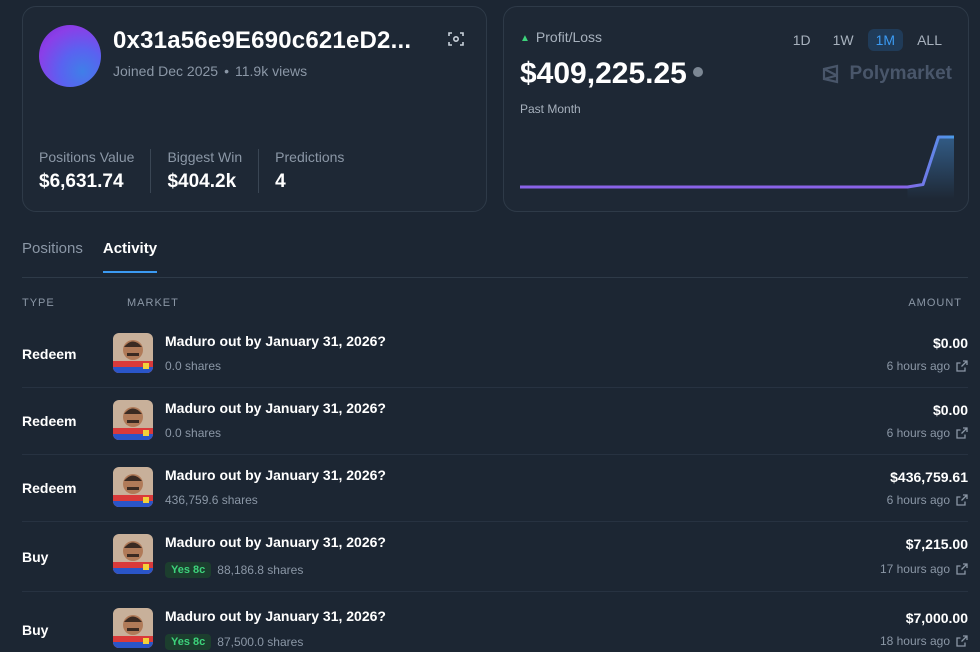 The width and height of the screenshot is (980, 652). I want to click on row-time: 17 hours ago, so click(924, 569).